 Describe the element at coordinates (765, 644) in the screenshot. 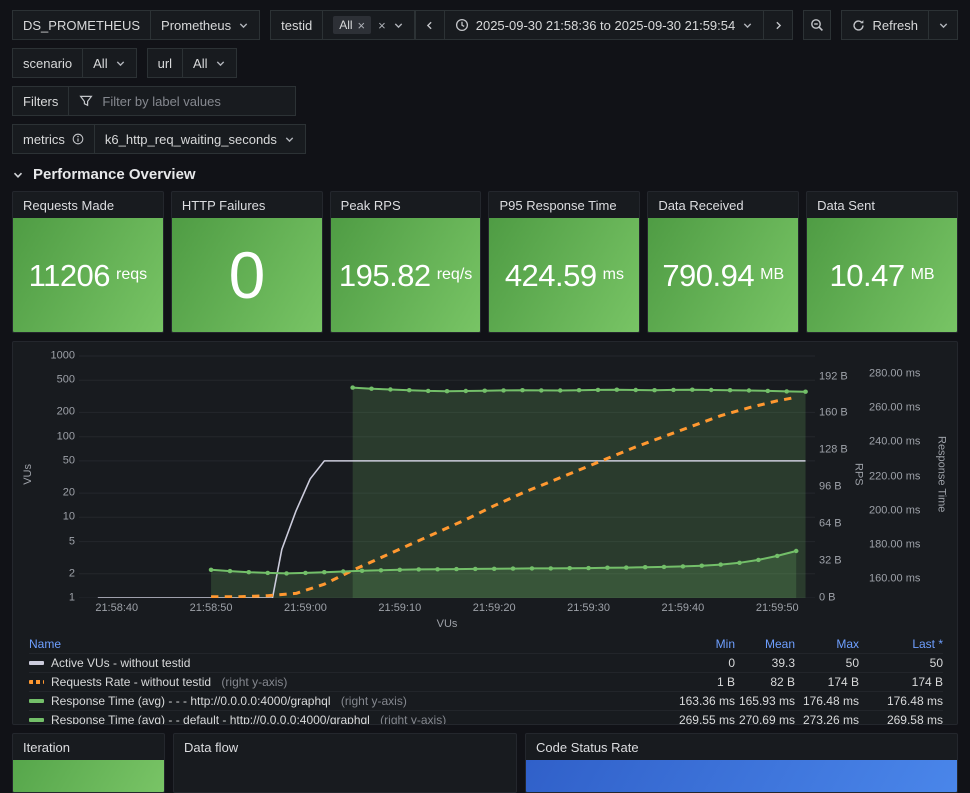

I see `legend-sort-mean: Mean` at that location.